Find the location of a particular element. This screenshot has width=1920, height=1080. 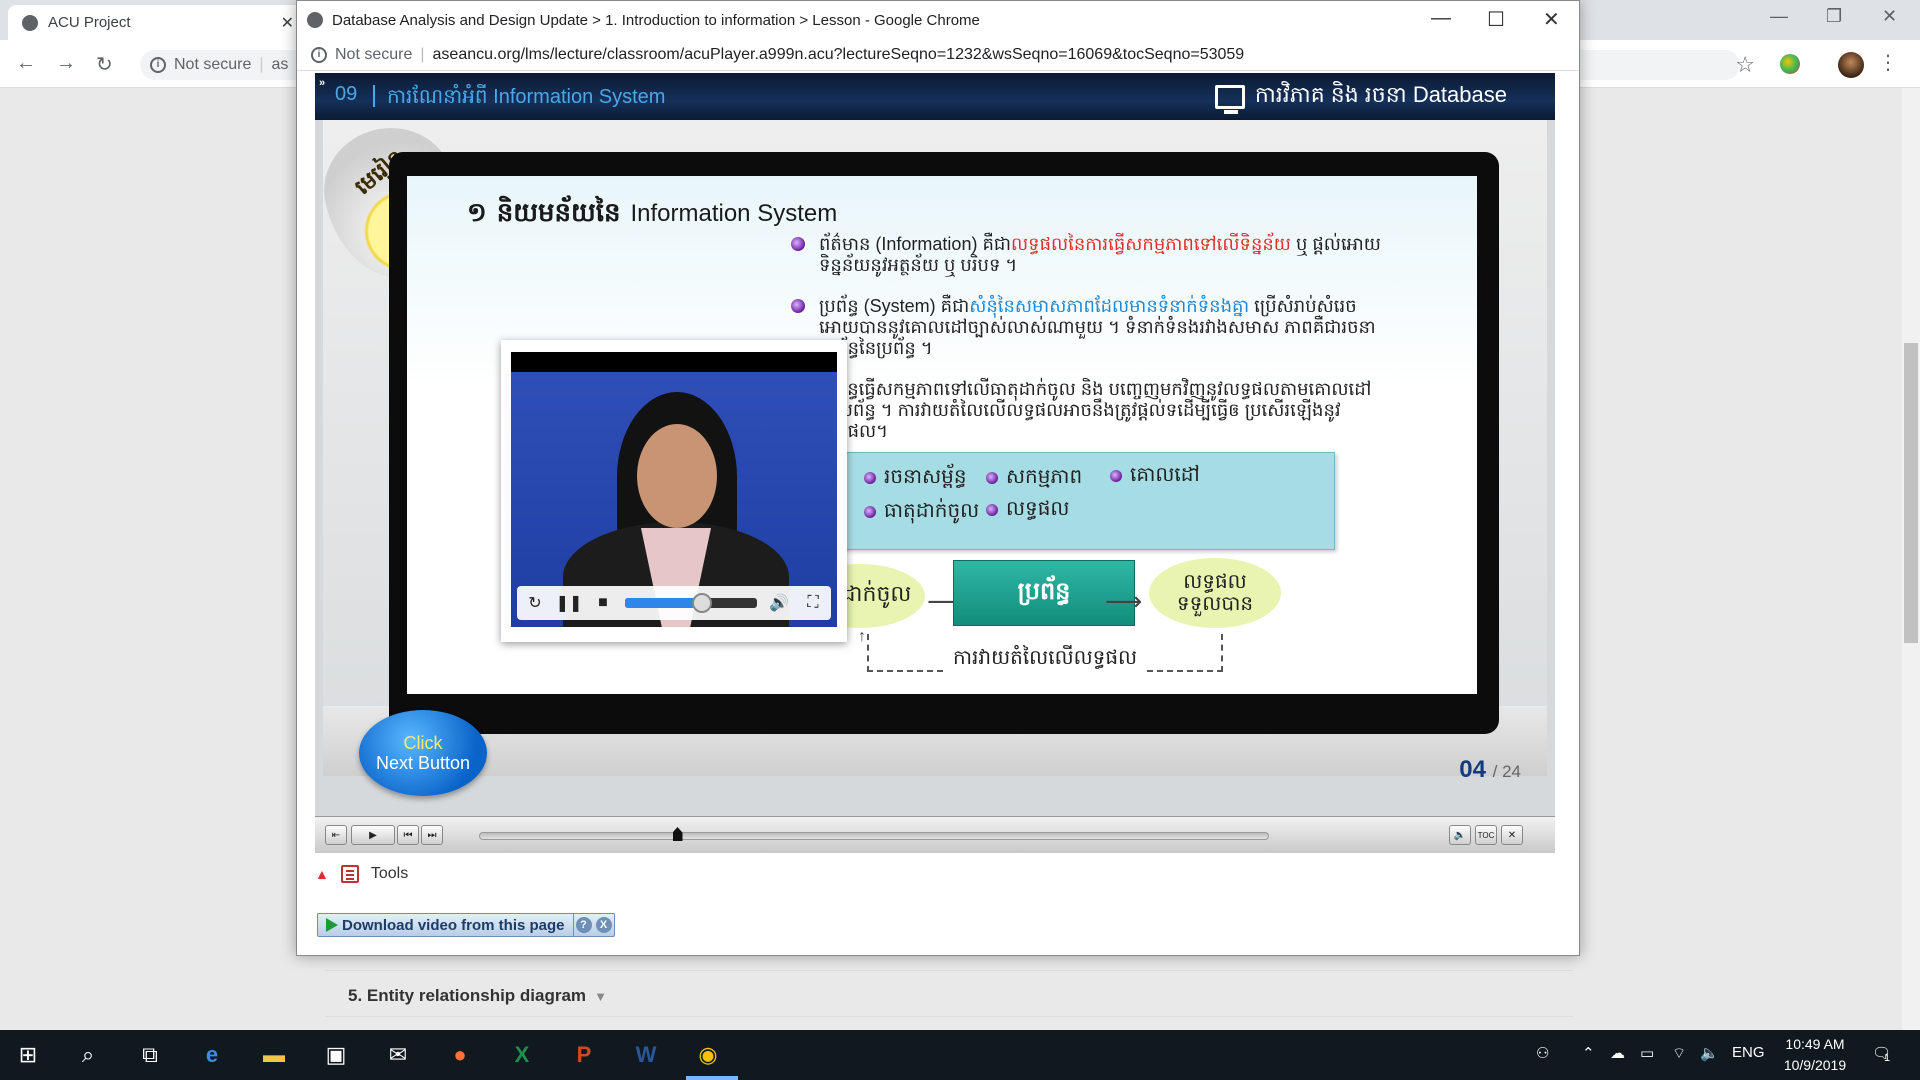

concept-item: រចនាសម្ព័ន្ធ is located at coordinates (915, 478).